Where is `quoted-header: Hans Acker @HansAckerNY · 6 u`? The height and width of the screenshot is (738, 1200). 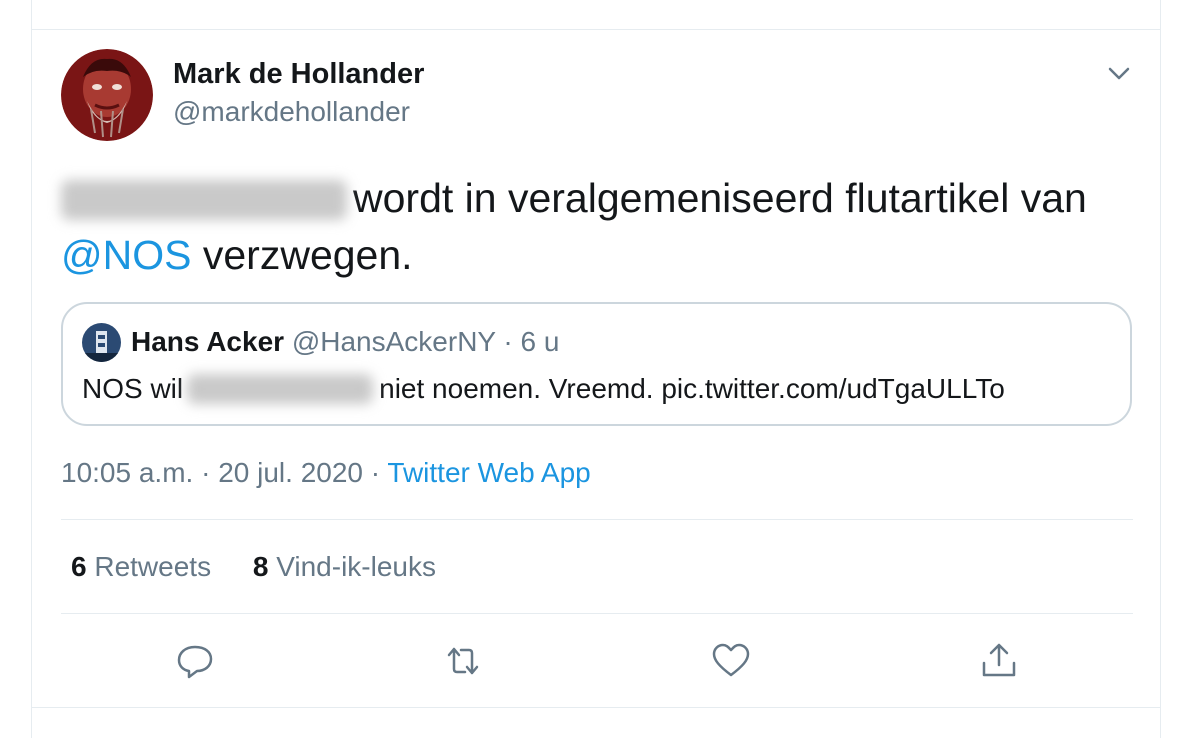
quoted-header: Hans Acker @HansAckerNY · 6 u is located at coordinates (345, 342).